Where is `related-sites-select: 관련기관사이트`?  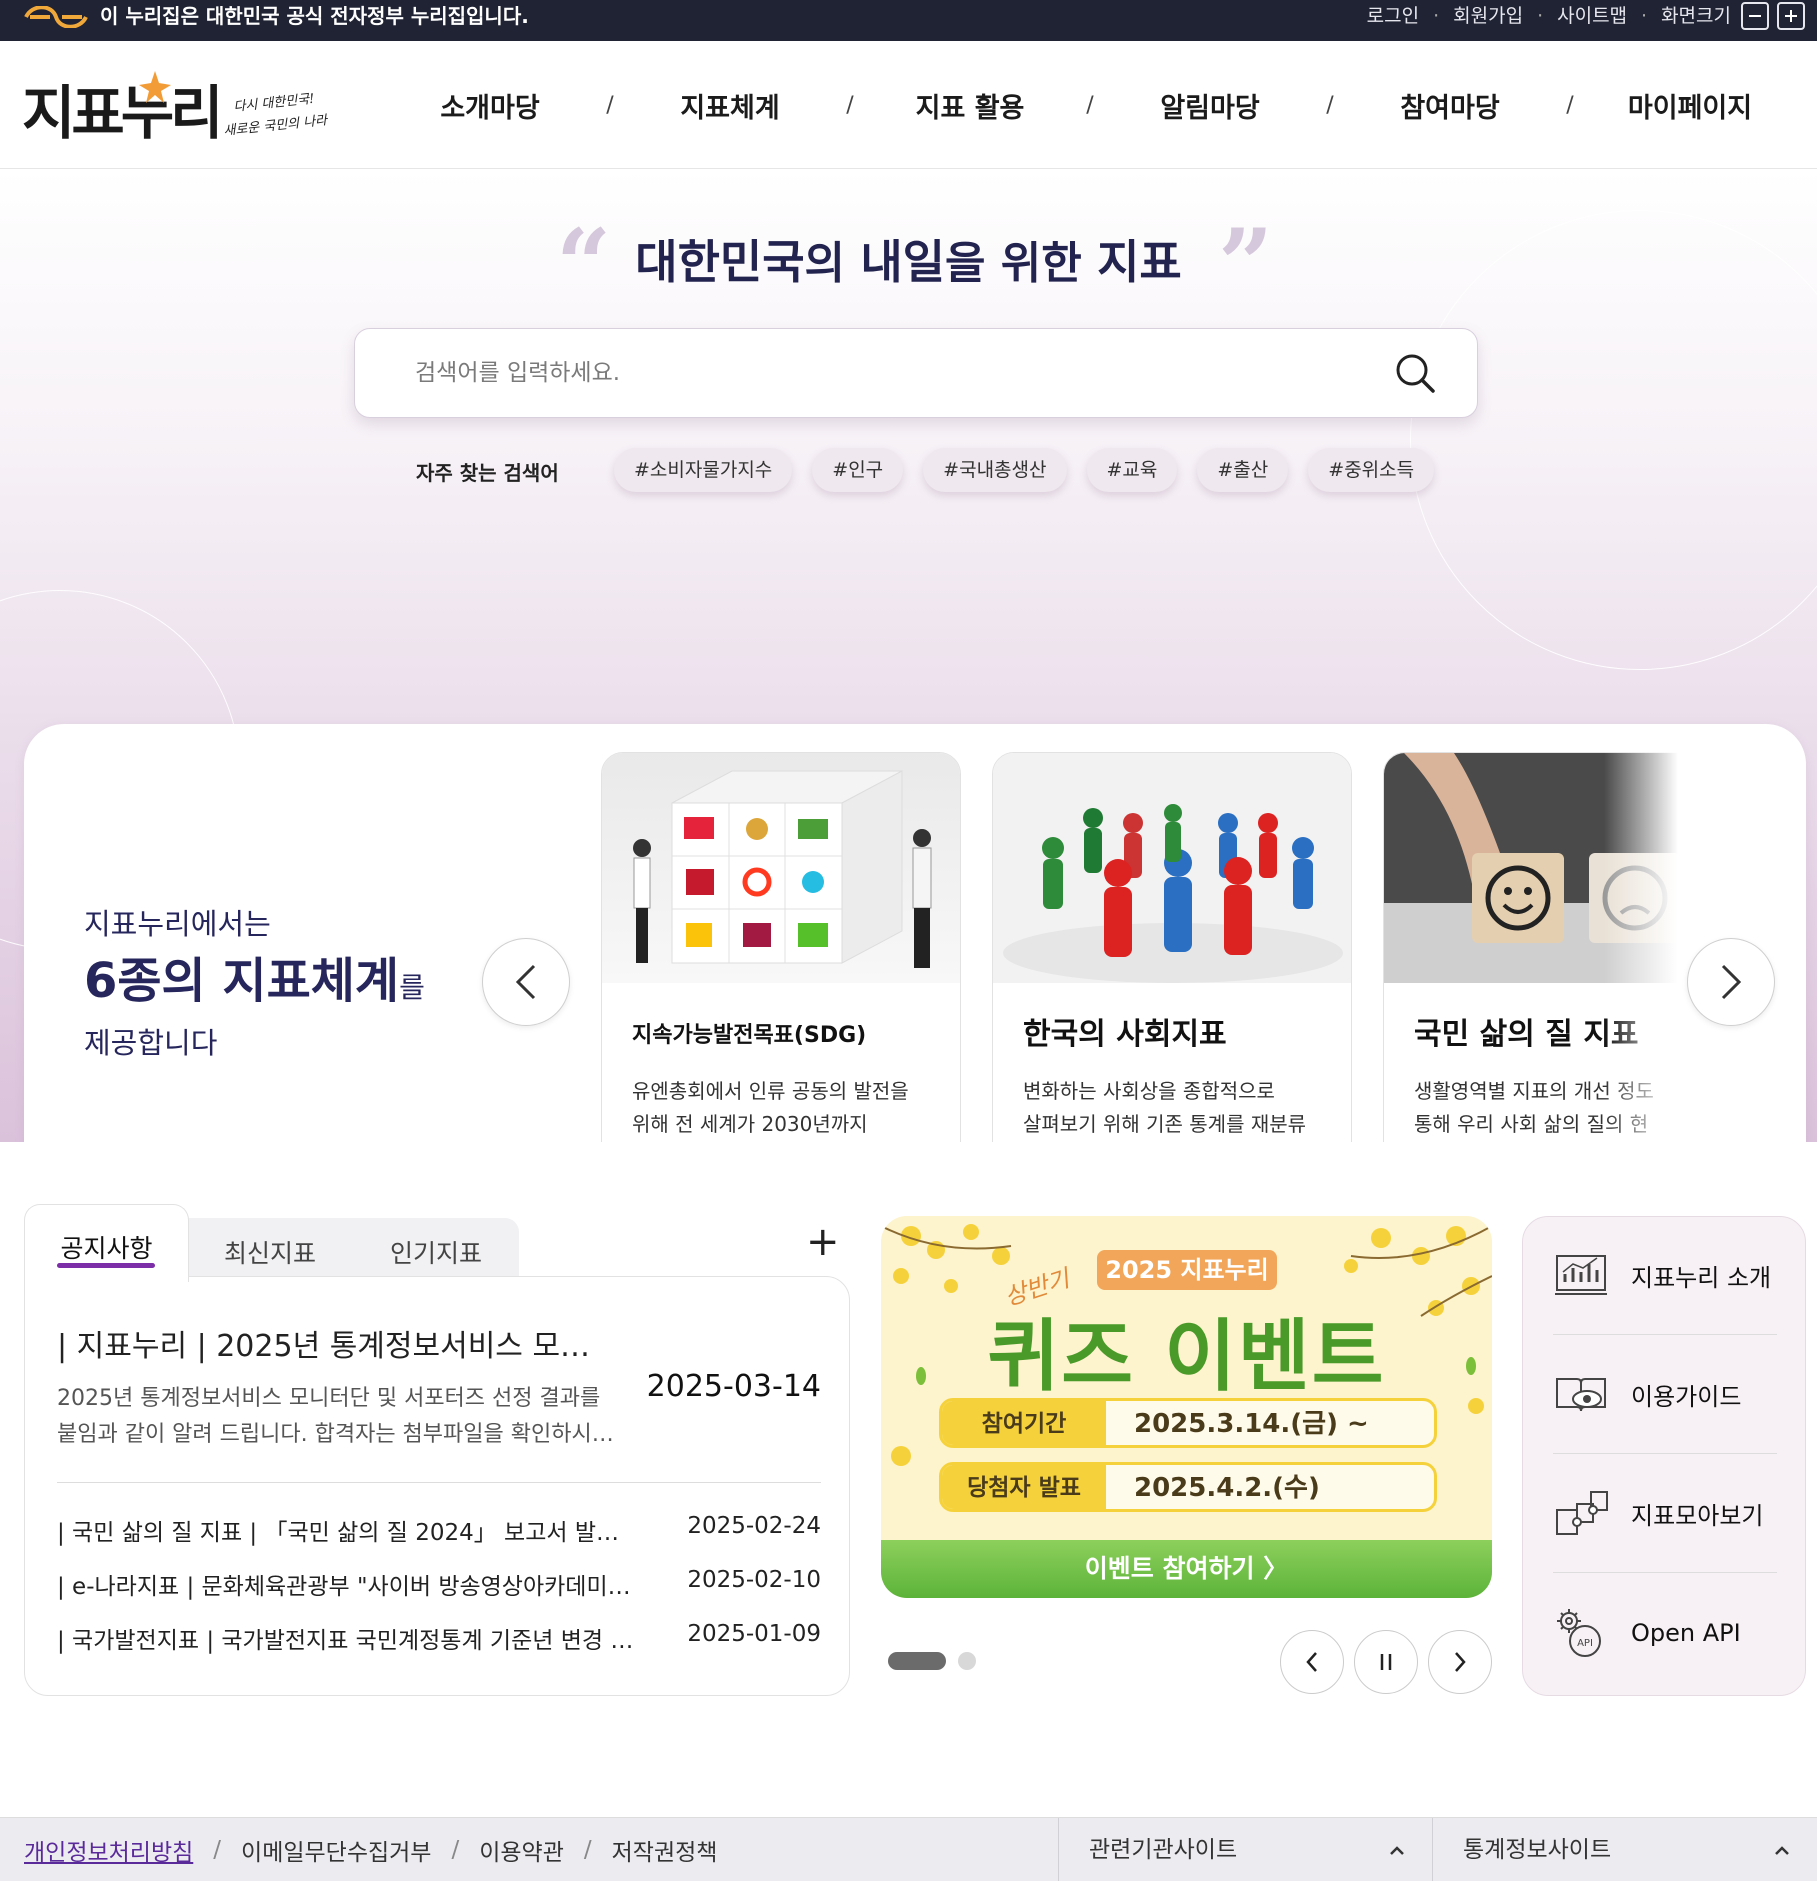 related-sites-select: 관련기관사이트 is located at coordinates (1245, 1849).